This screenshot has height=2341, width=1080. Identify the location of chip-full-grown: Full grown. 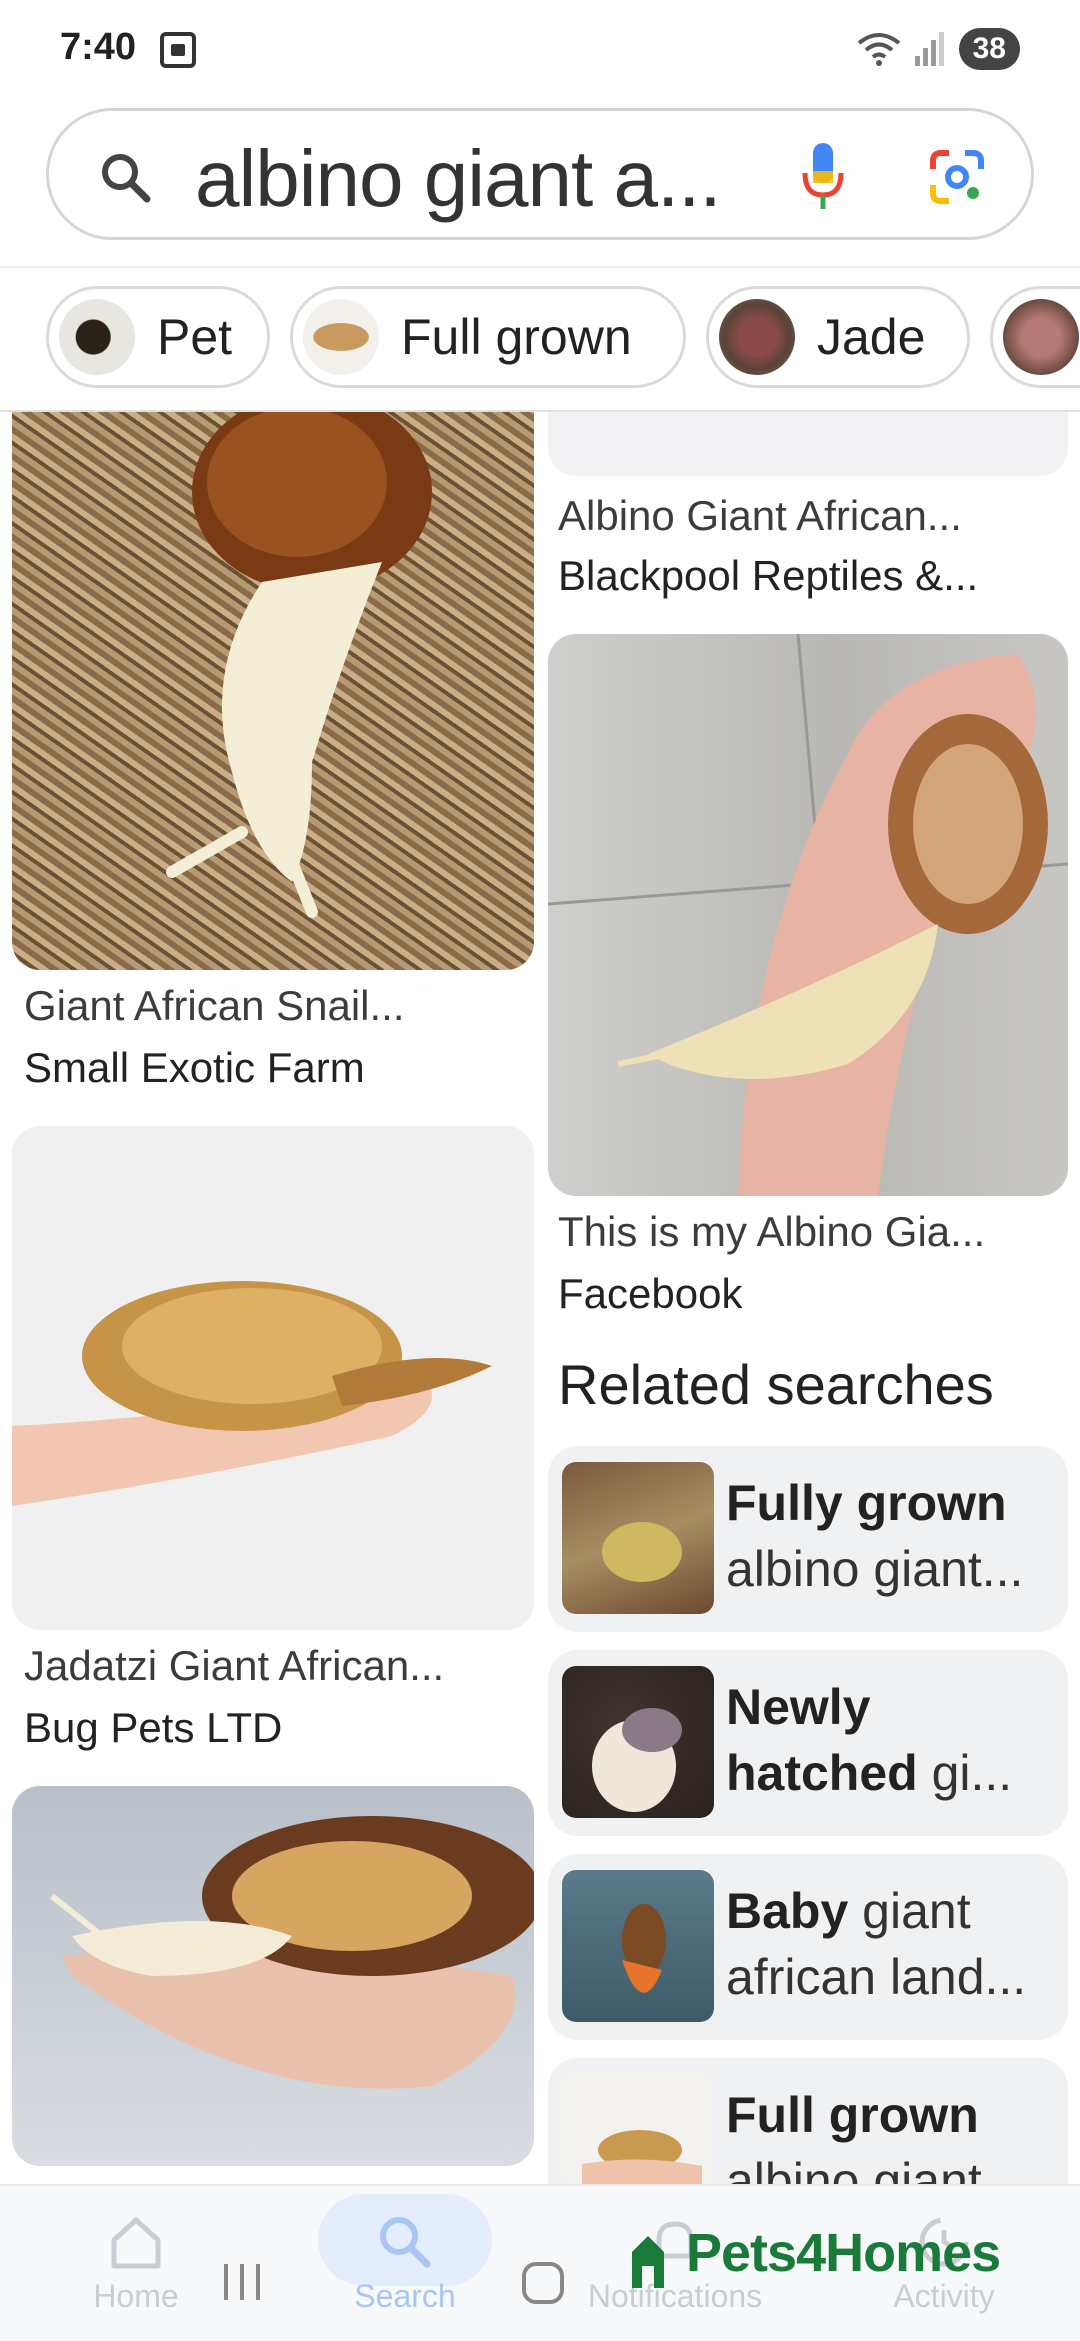
(488, 337).